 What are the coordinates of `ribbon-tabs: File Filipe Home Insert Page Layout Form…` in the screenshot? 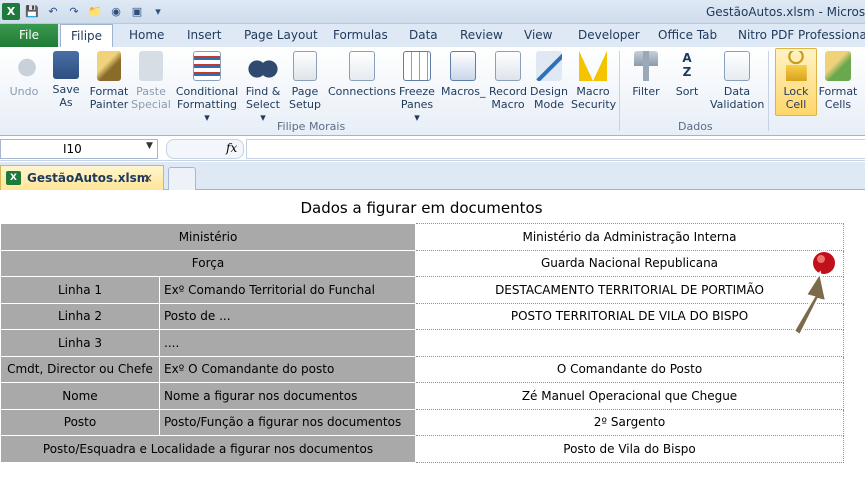 It's located at (432, 36).